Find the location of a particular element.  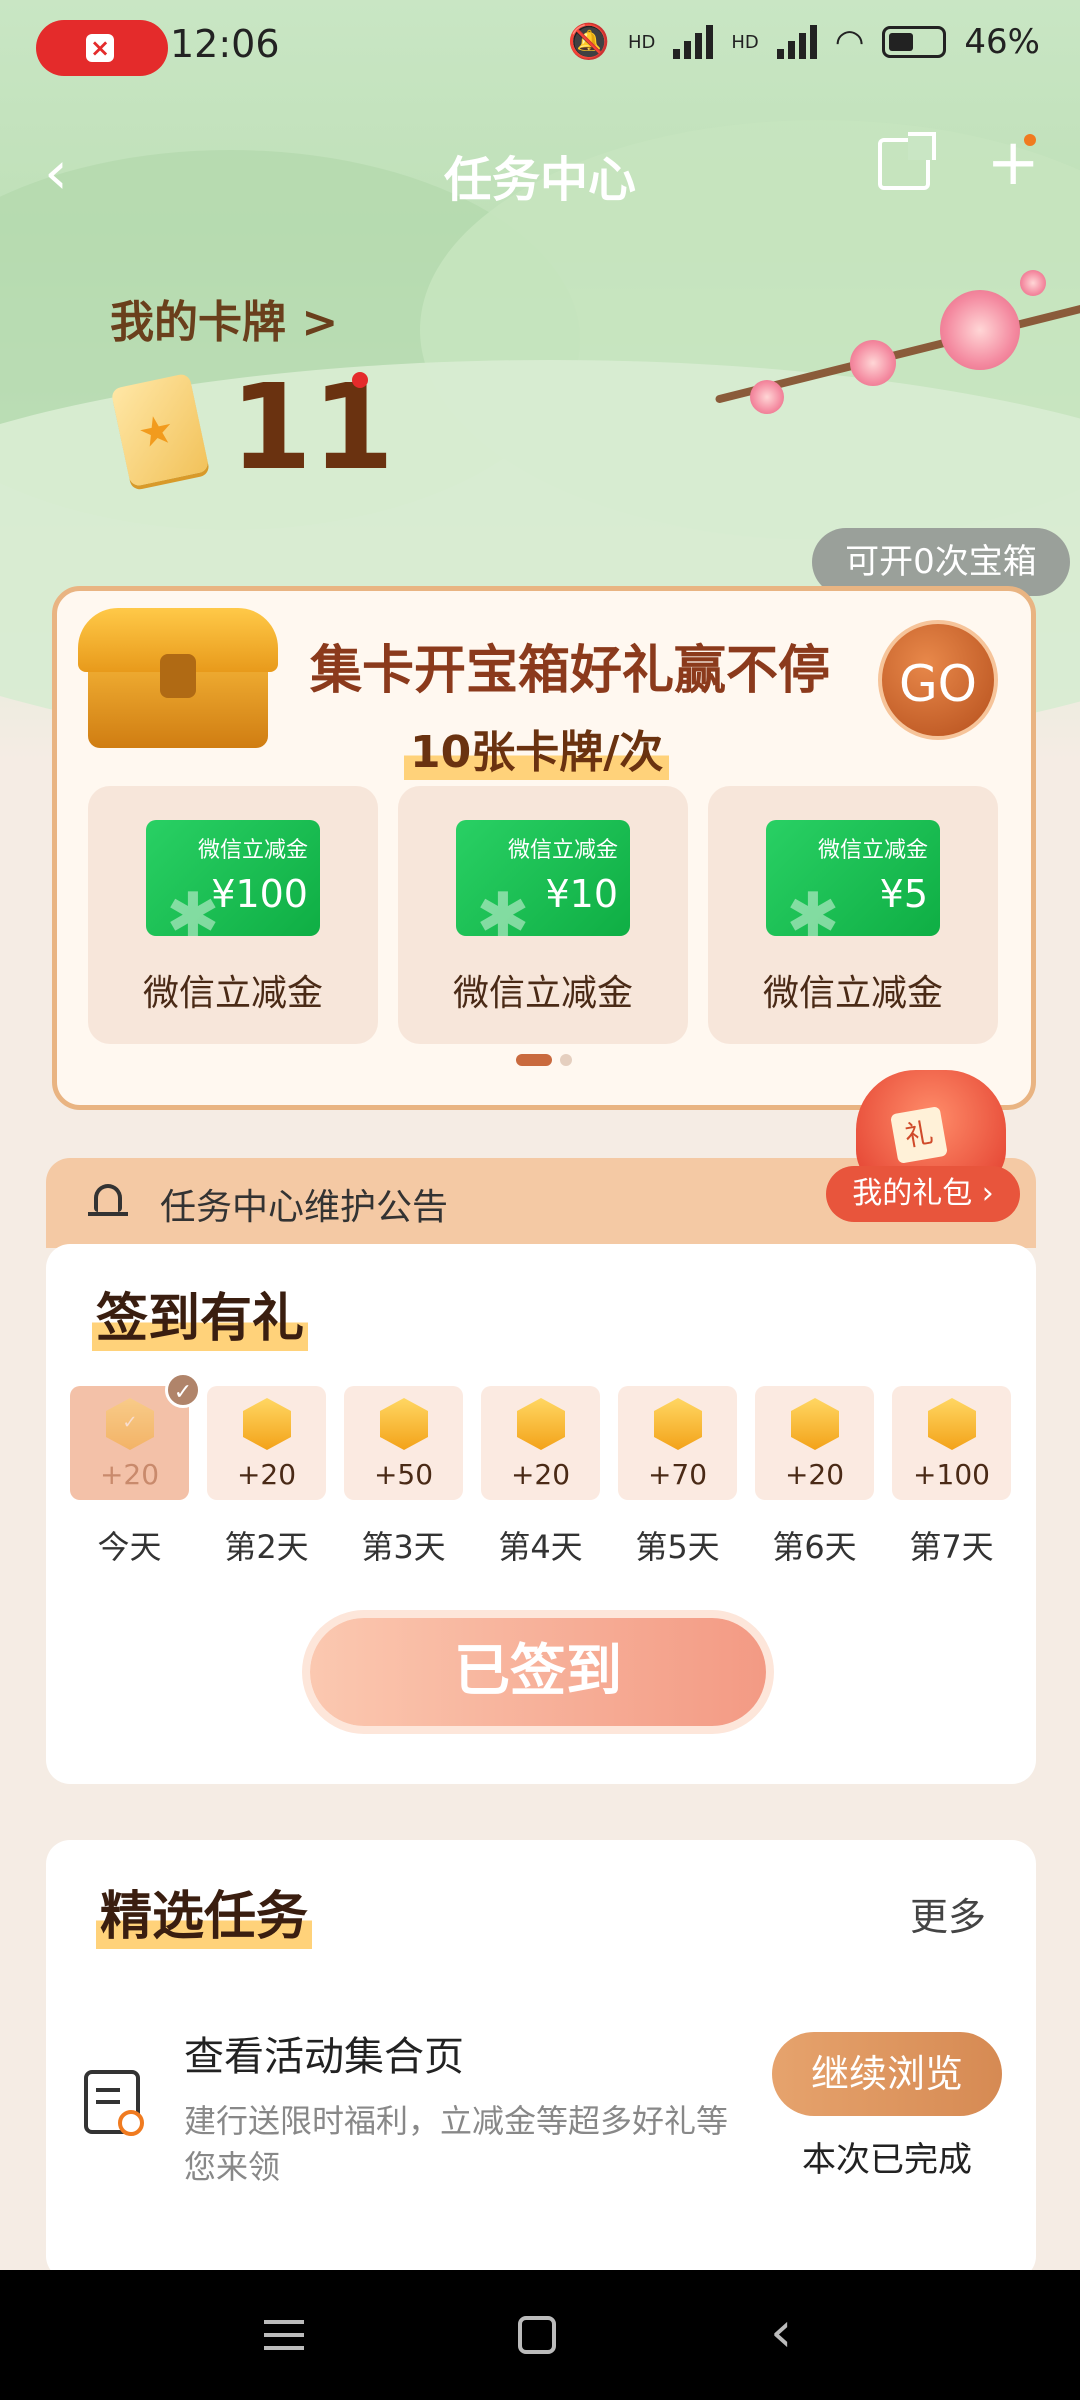

task-title: 查看活动集合页 is located at coordinates (324, 2057).